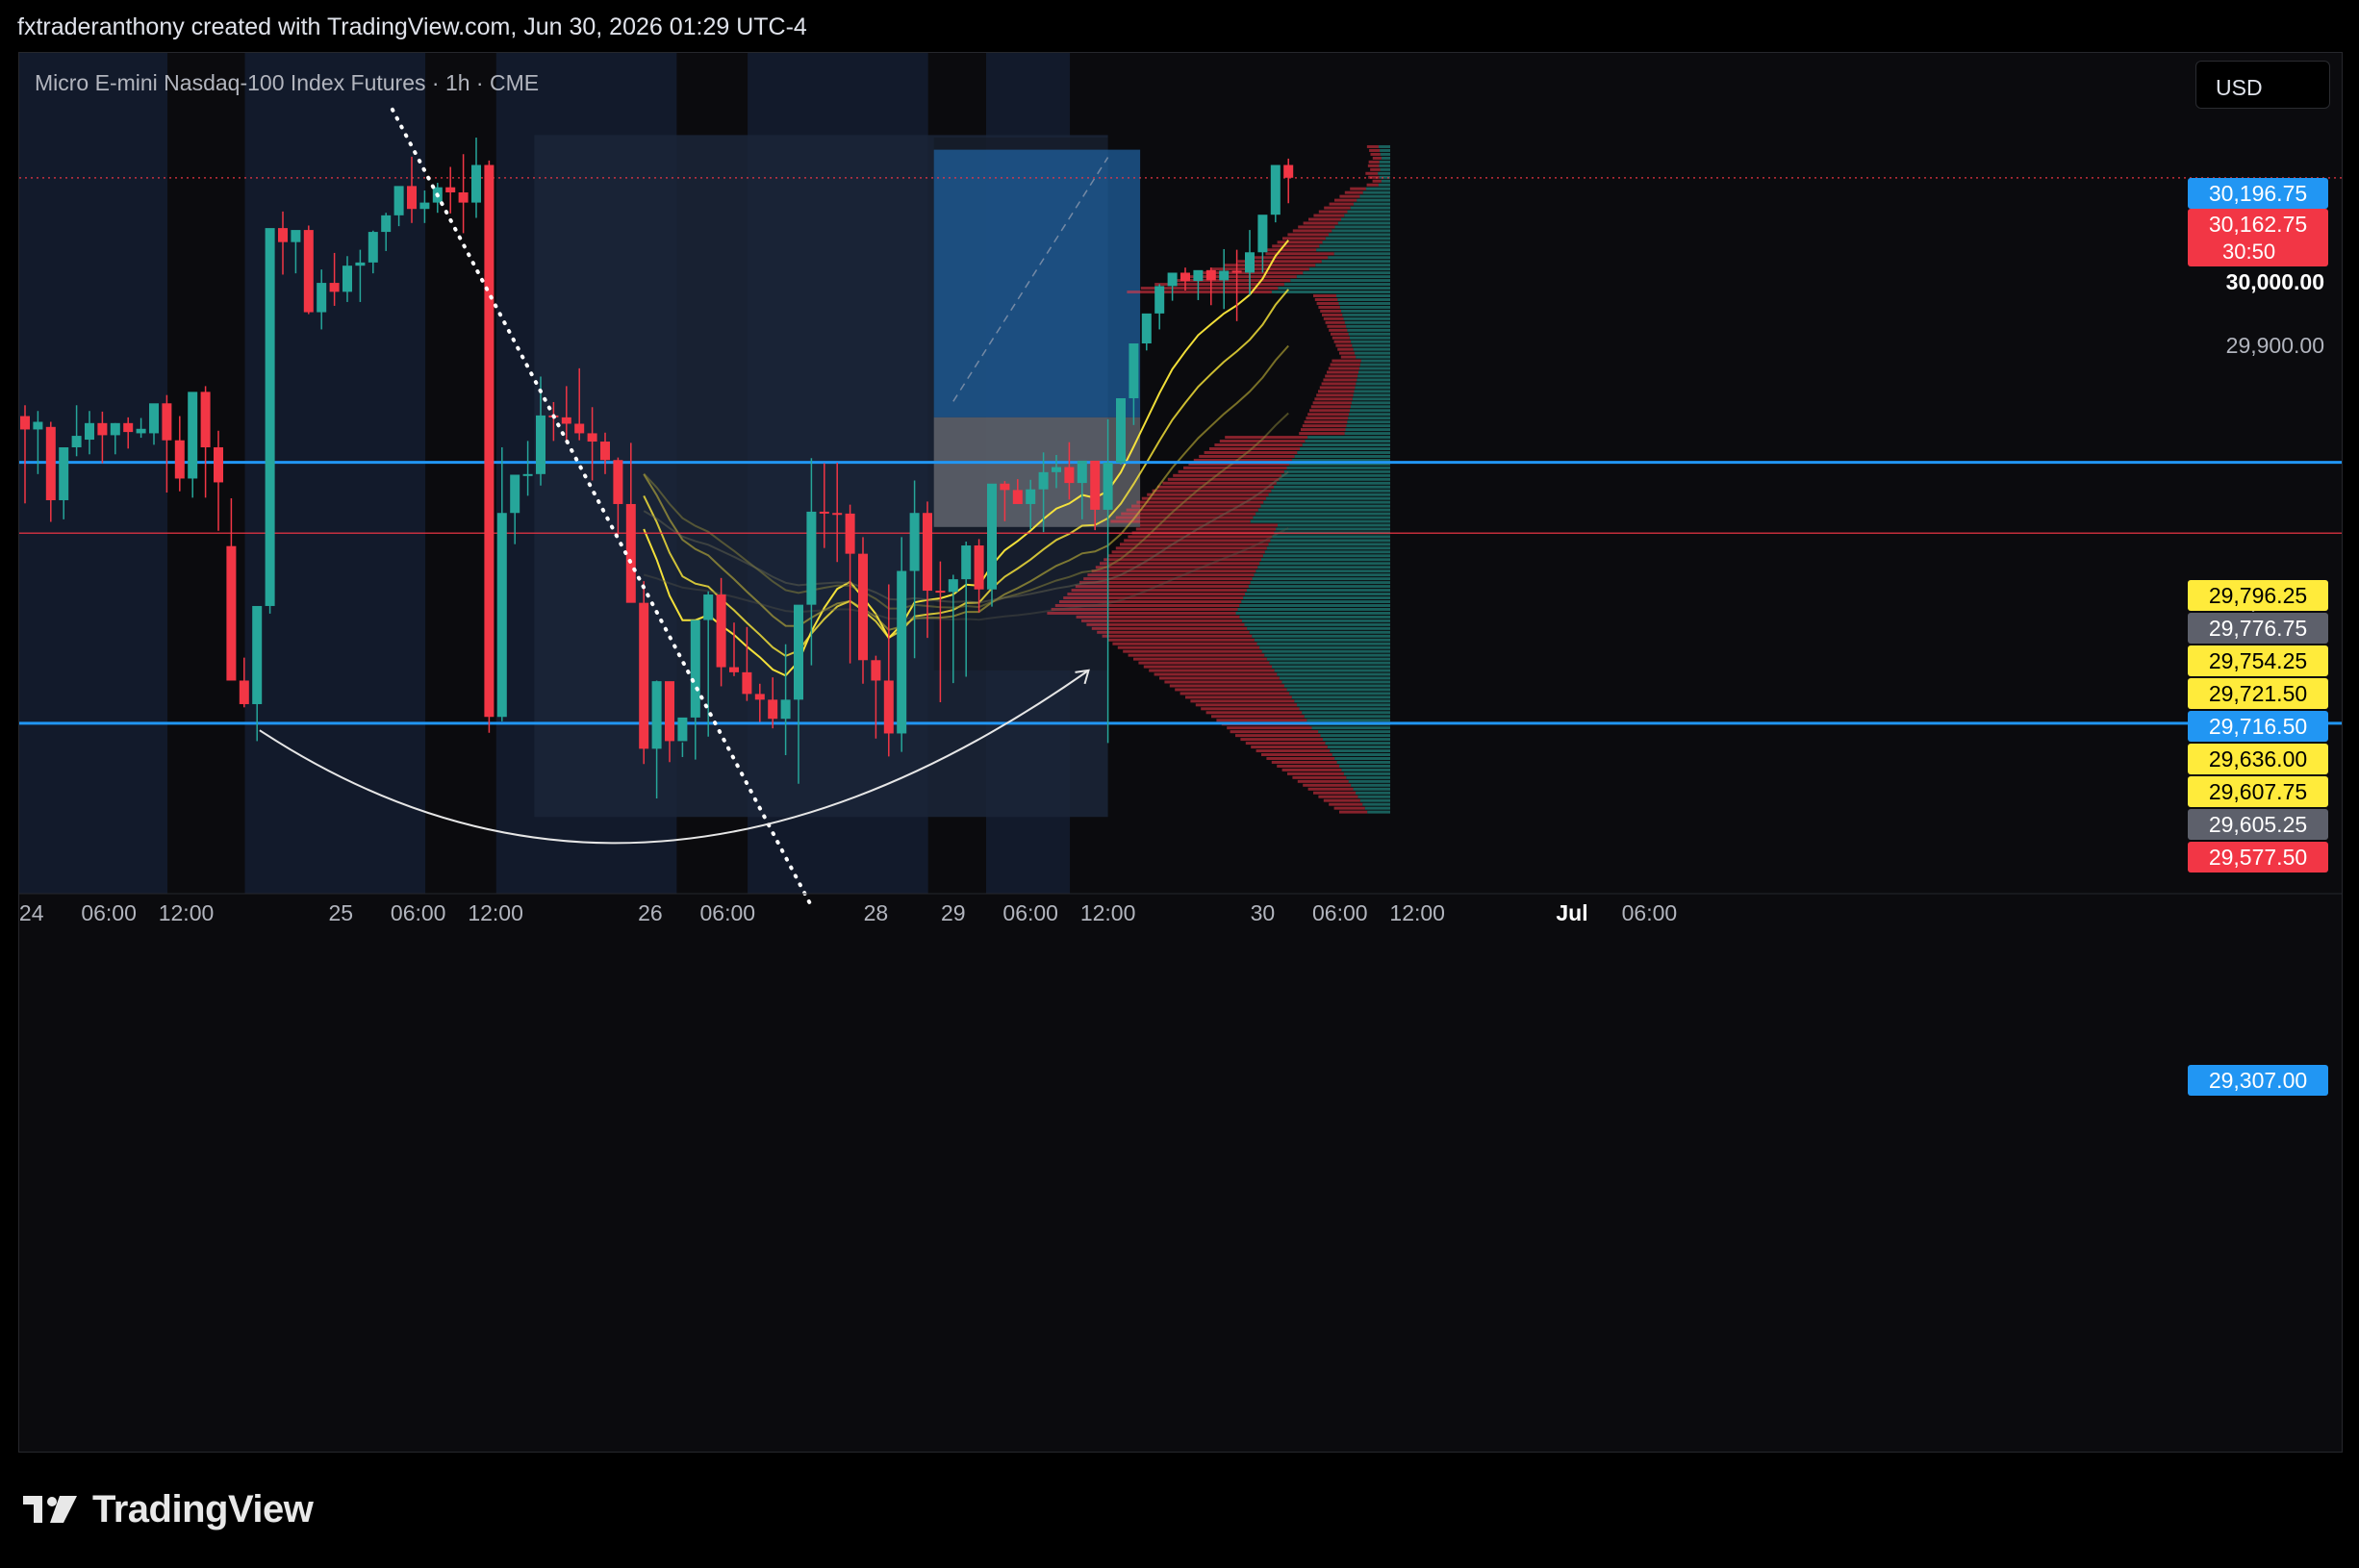 This screenshot has height=1568, width=2359. I want to click on target-zone, so click(1037, 283).